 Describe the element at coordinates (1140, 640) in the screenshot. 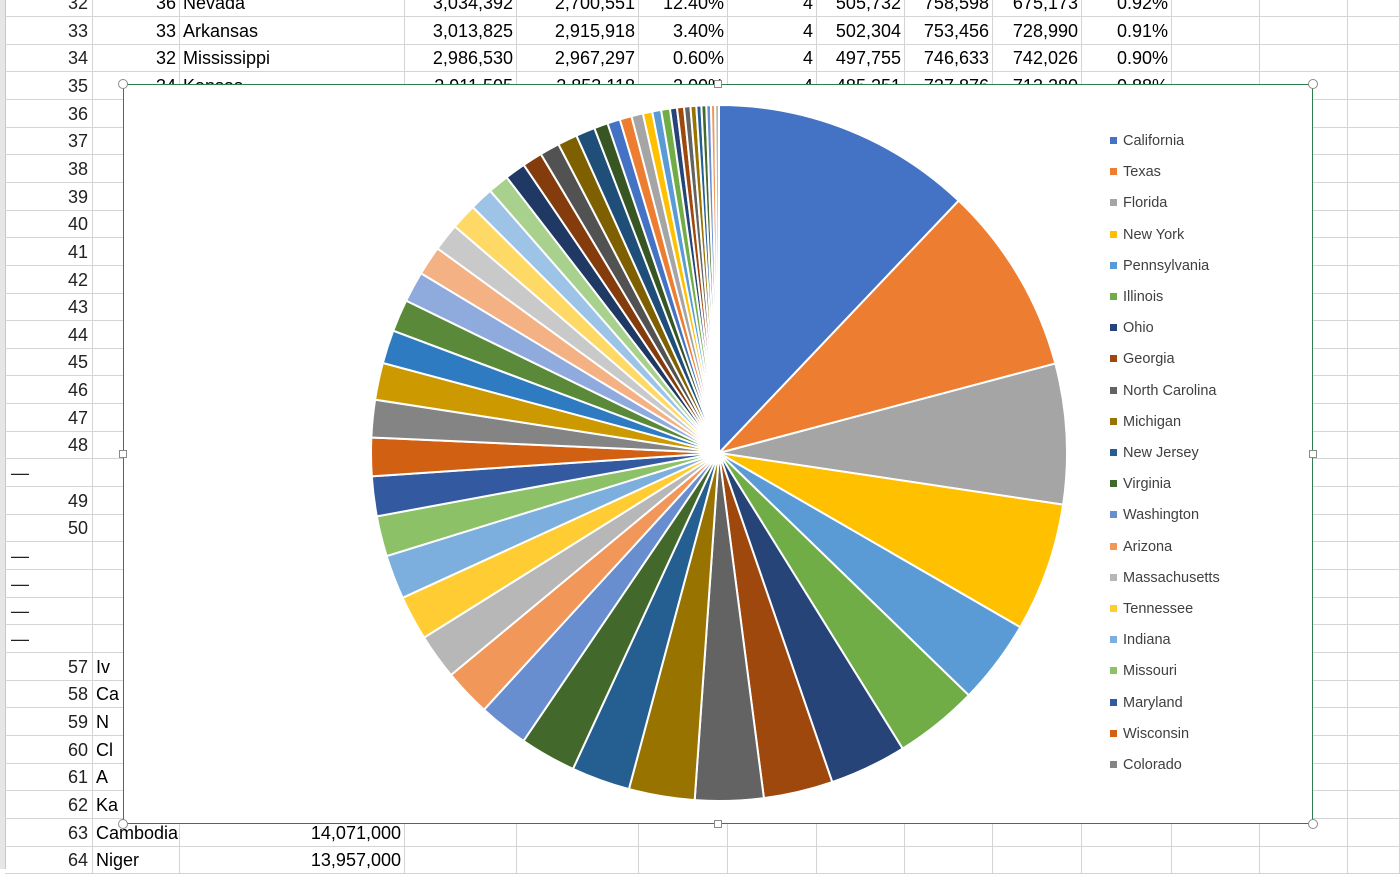

I see `legend-item: Indiana` at that location.